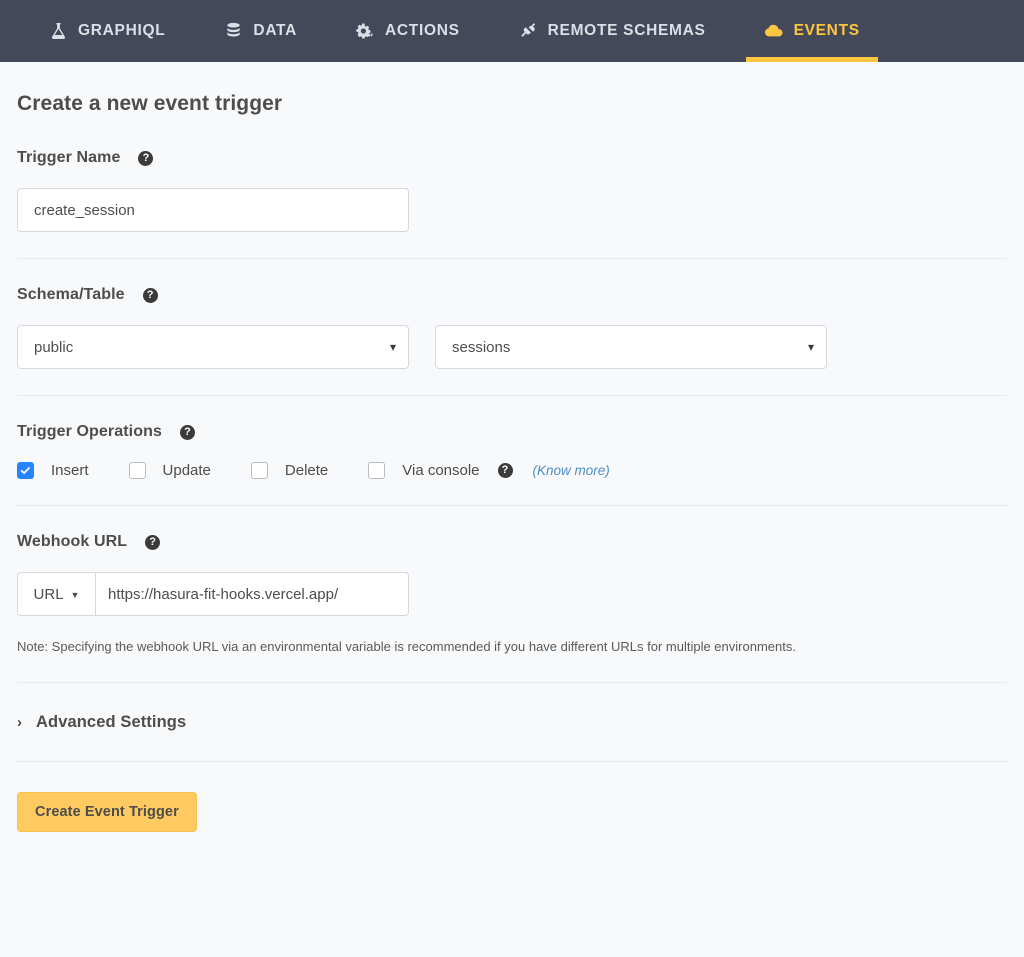 This screenshot has height=957, width=1024. What do you see at coordinates (70, 470) in the screenshot?
I see `operation-label: Insert` at bounding box center [70, 470].